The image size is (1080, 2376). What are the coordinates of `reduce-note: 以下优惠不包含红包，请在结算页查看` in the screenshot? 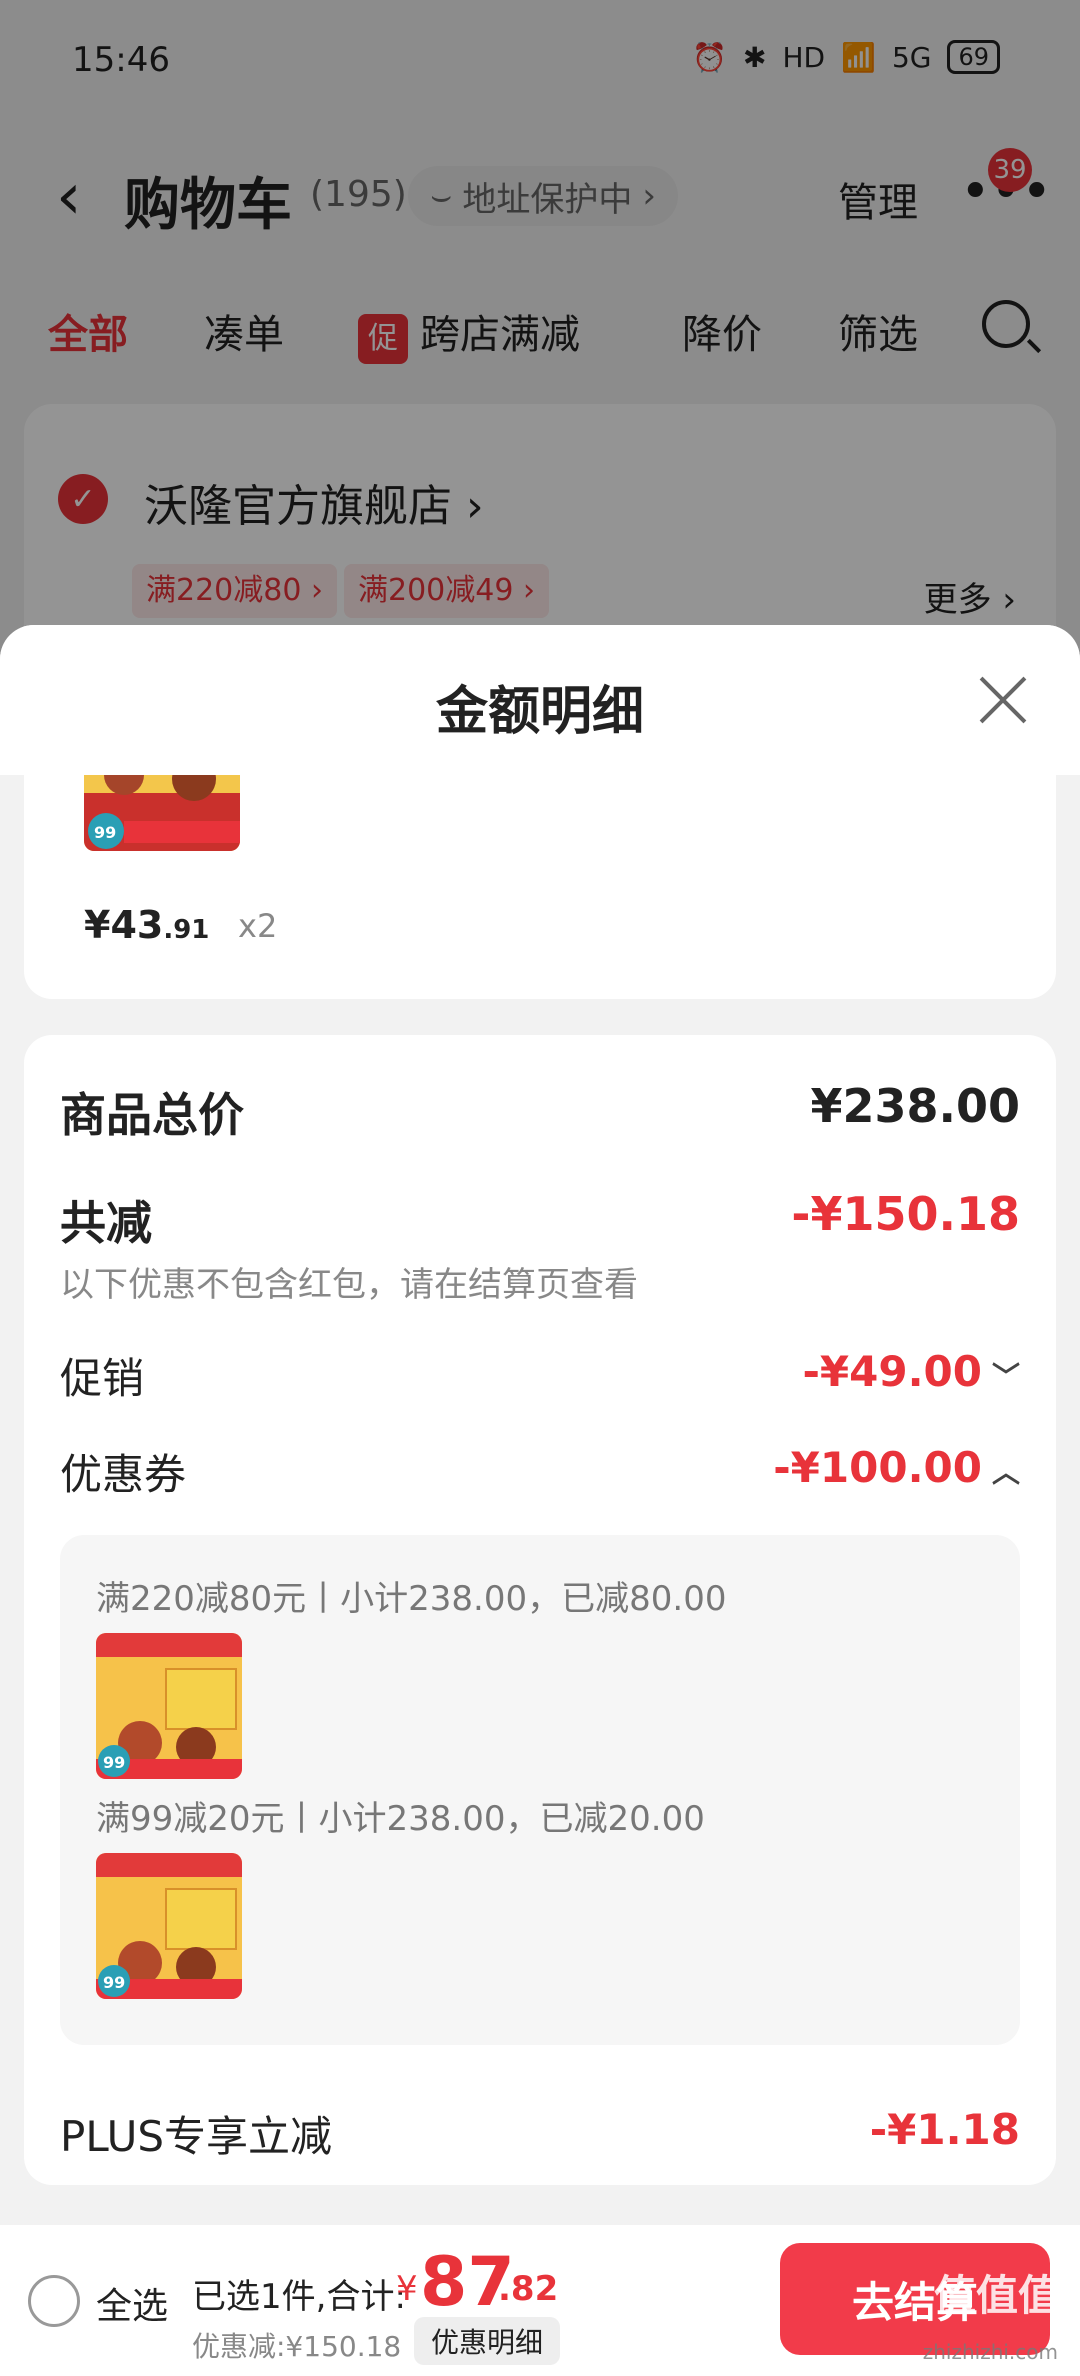 It's located at (349, 1285).